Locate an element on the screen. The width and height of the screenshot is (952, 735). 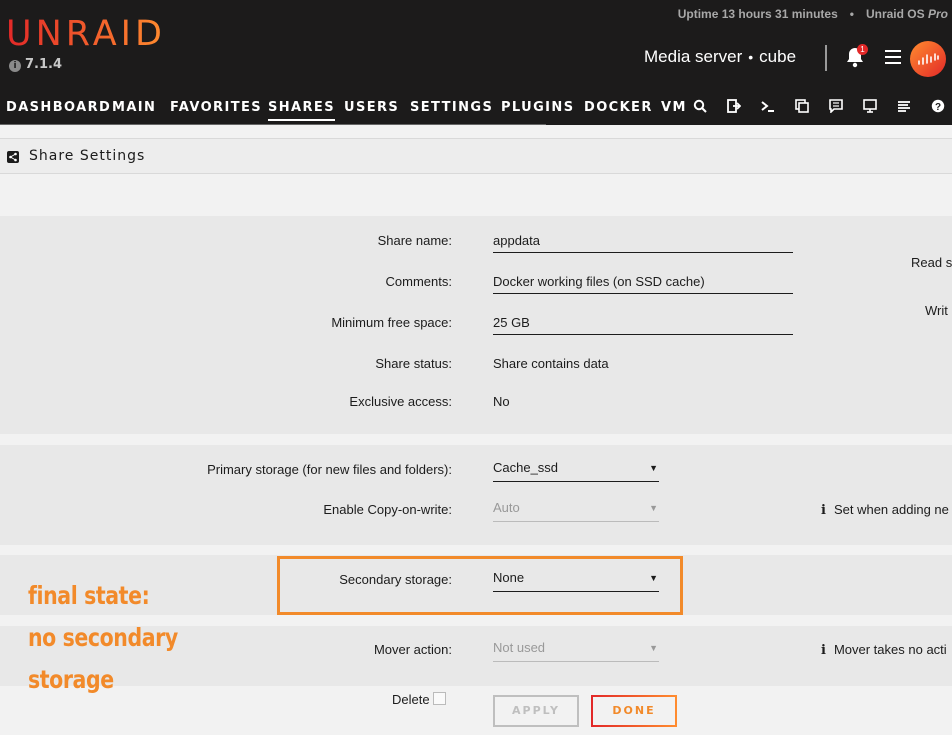
annotation-text: final state: no secondary storage is located at coordinates (103, 638).